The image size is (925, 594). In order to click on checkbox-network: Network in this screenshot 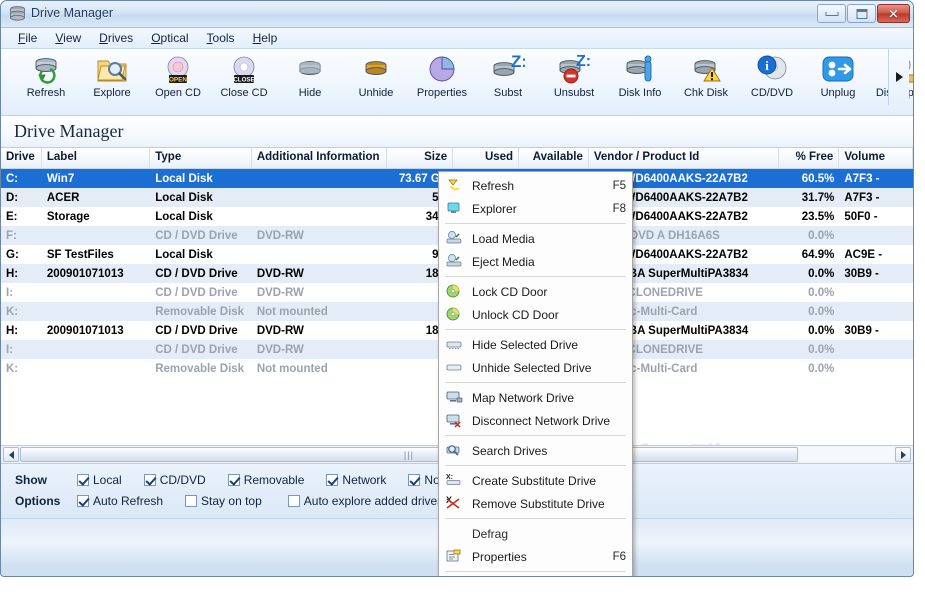, I will do `click(356, 480)`.